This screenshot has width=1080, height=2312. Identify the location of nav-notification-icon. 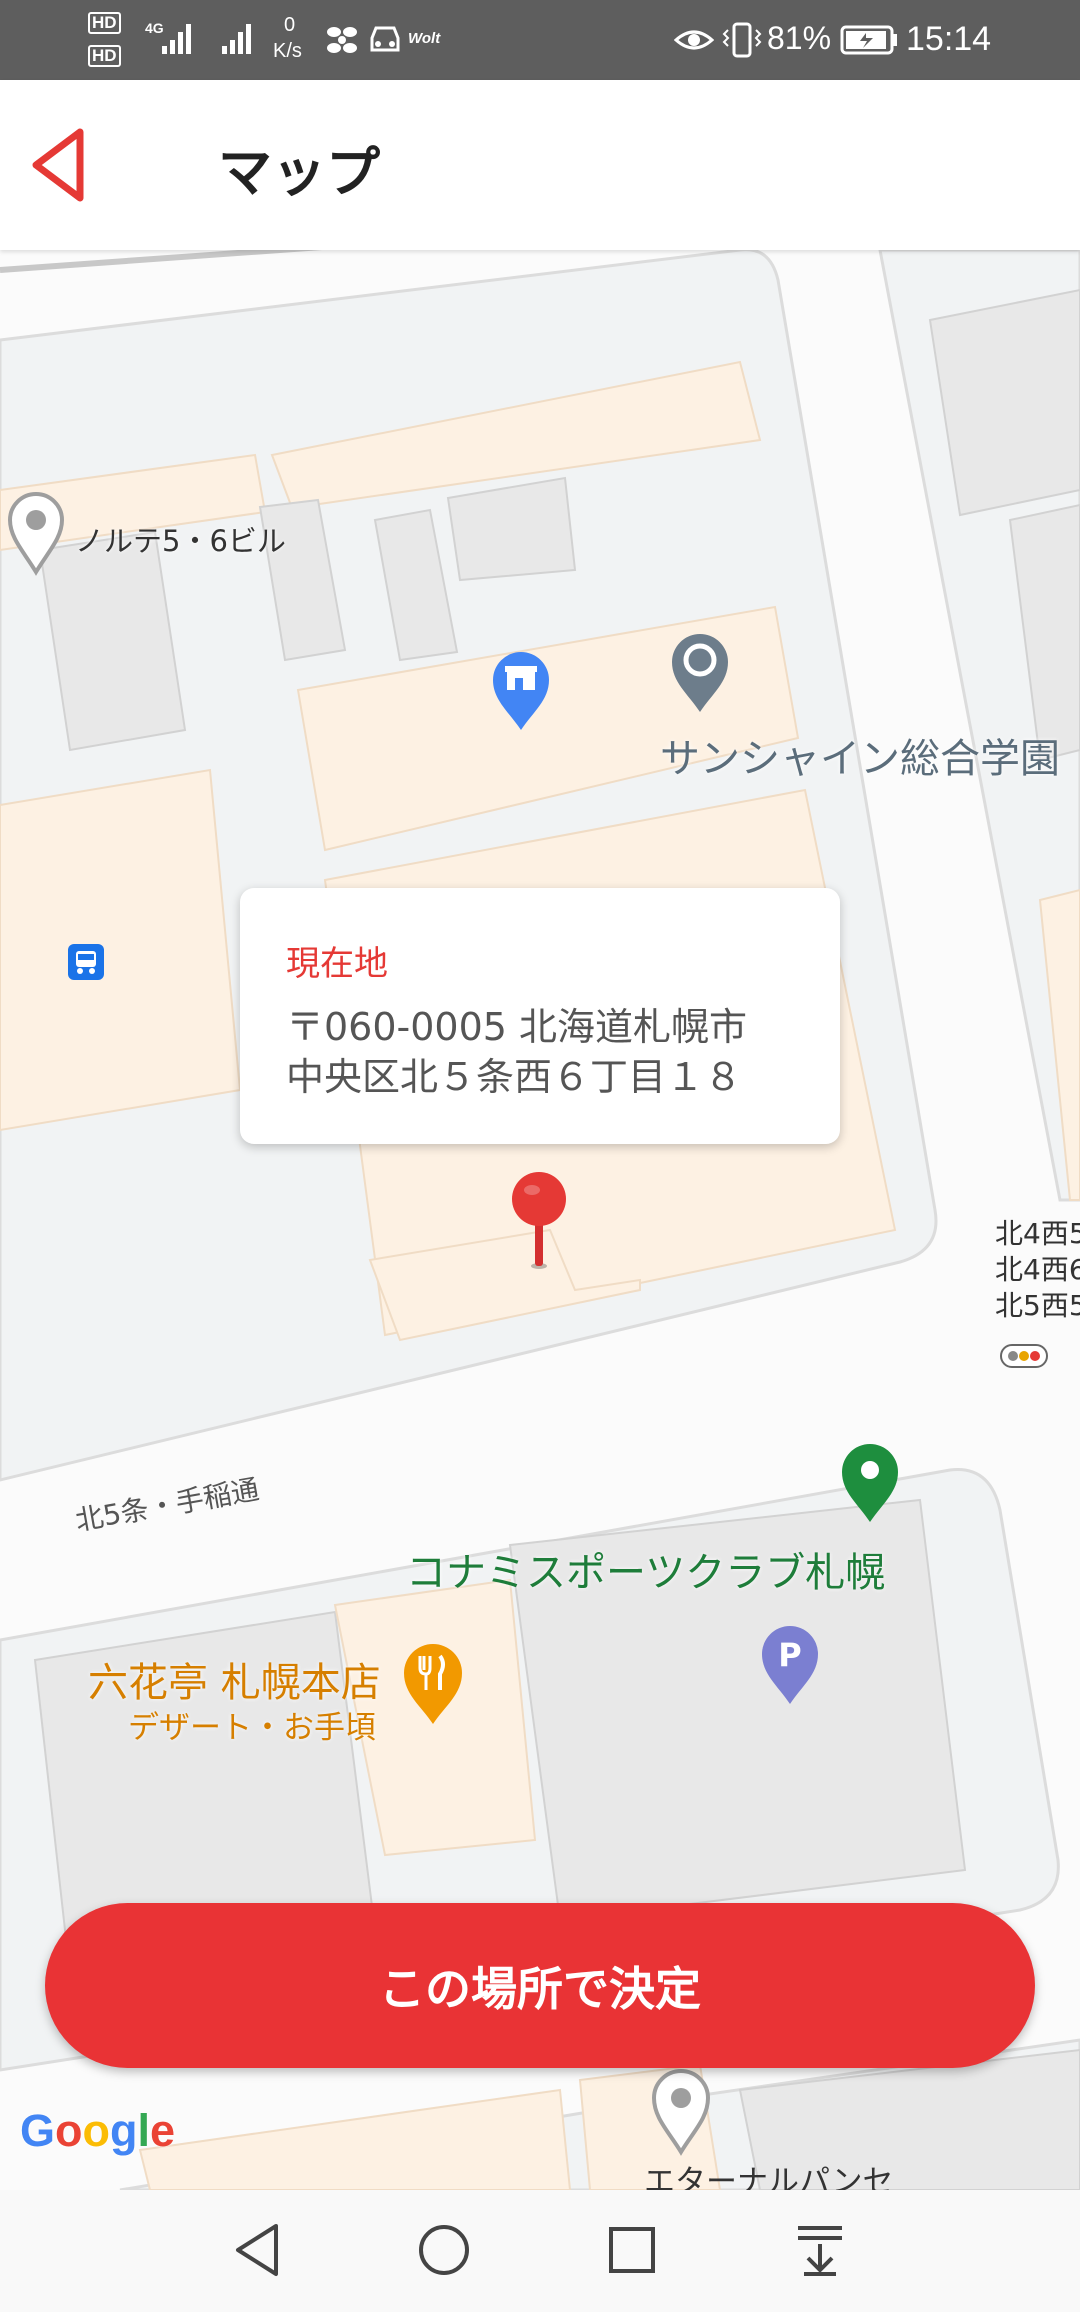
(820, 2250).